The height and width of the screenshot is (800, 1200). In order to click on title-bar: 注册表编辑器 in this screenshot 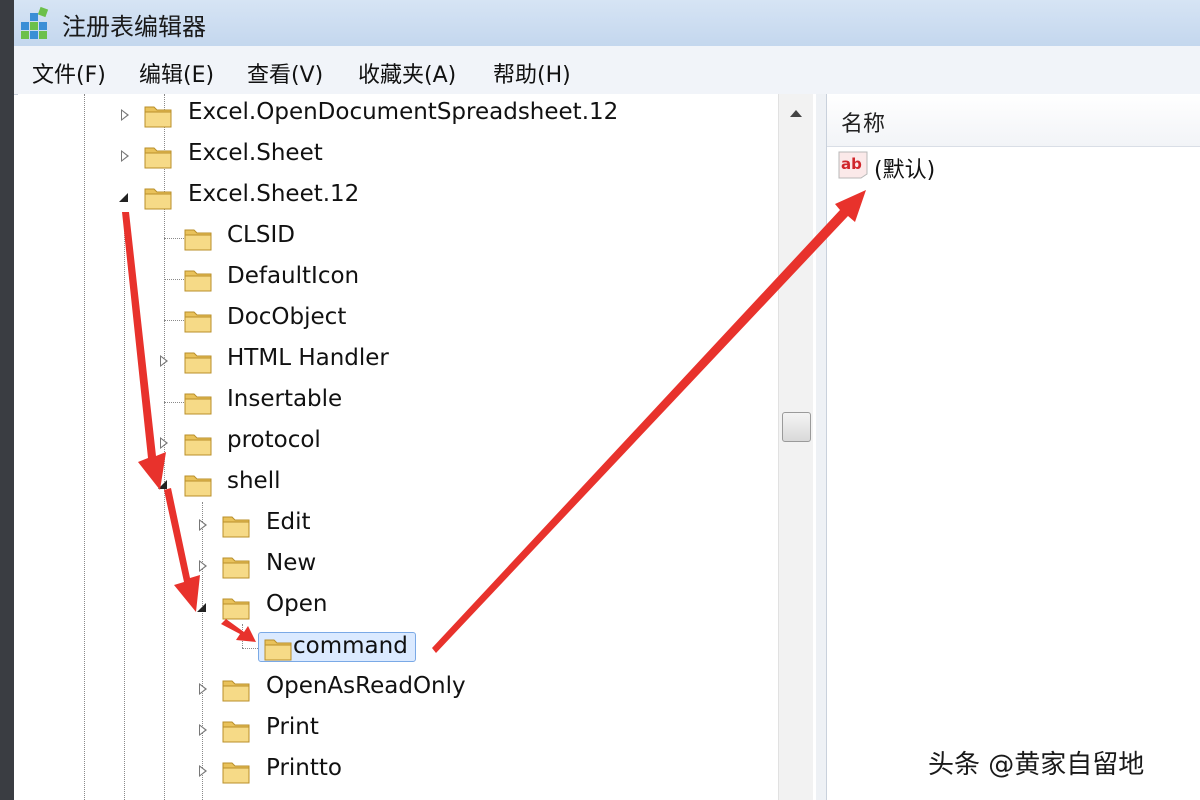, I will do `click(607, 23)`.